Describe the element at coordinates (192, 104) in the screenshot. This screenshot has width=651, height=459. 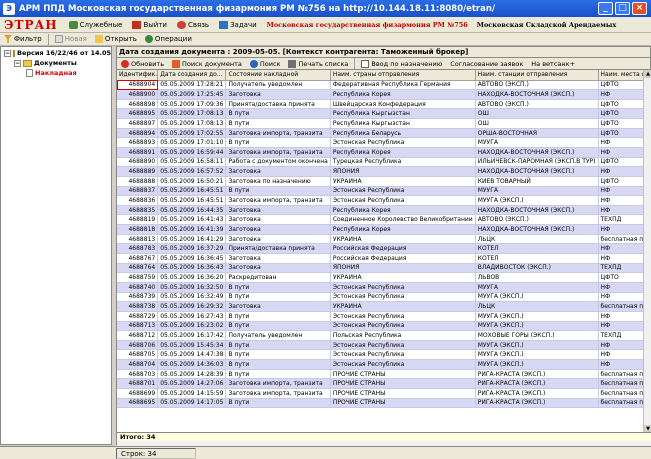
I see `table-cell: 05.05.2009 17:09:36` at that location.